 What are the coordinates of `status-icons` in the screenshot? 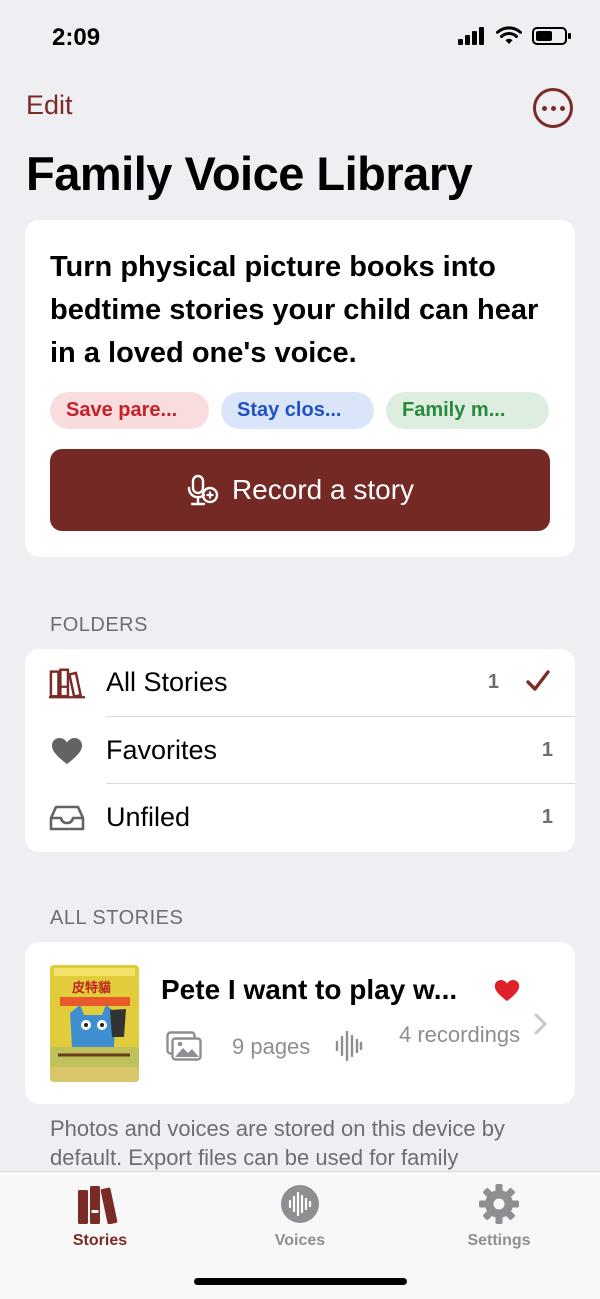 It's located at (515, 36).